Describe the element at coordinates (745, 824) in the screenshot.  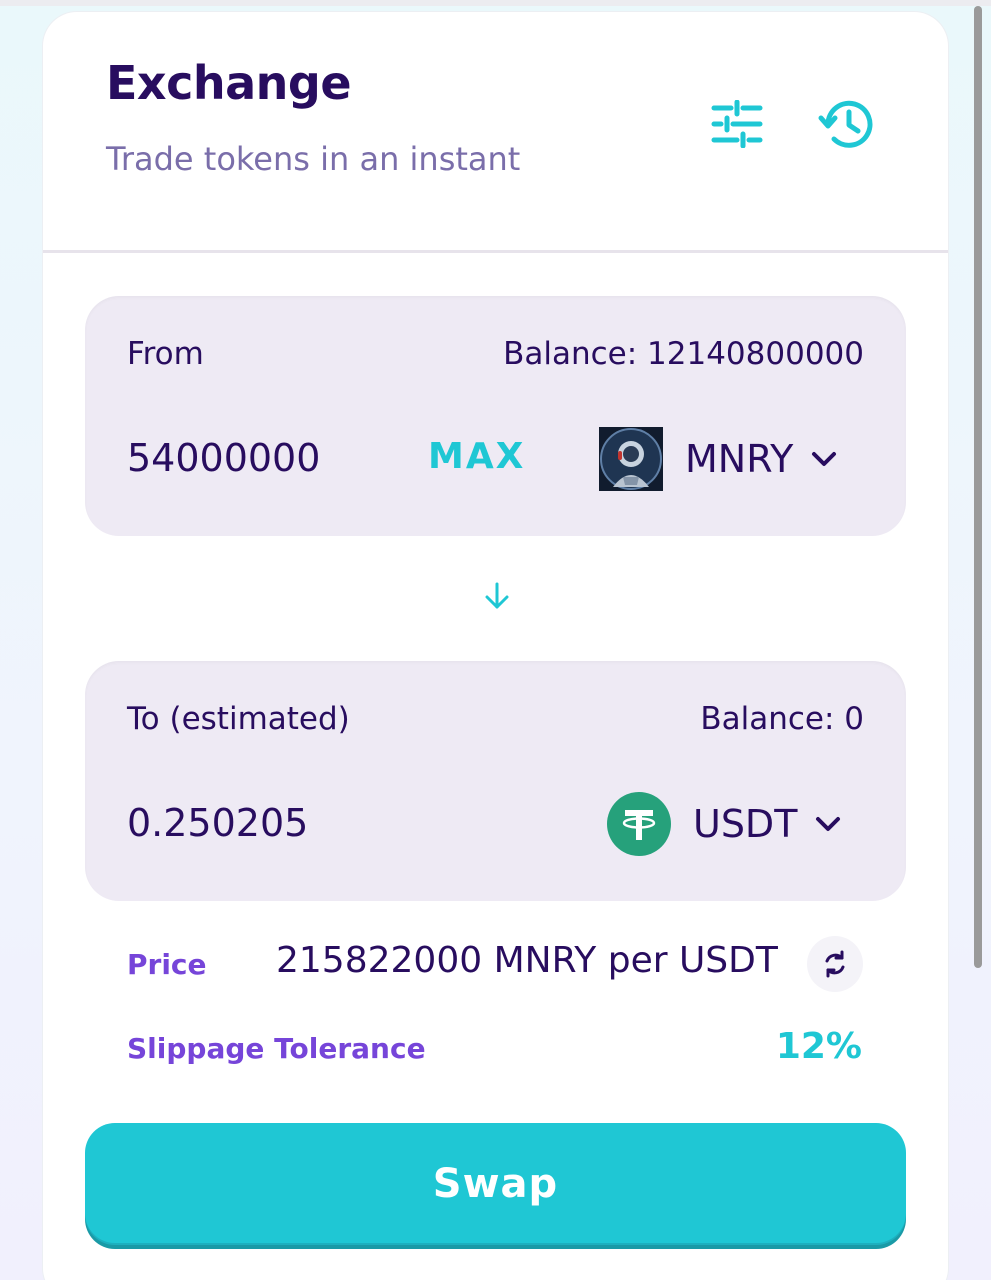
I see `to-token-symbol: USDT` at that location.